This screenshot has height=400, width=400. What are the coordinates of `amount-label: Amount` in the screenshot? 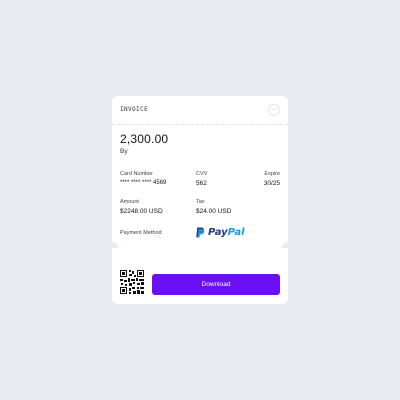 It's located at (129, 202).